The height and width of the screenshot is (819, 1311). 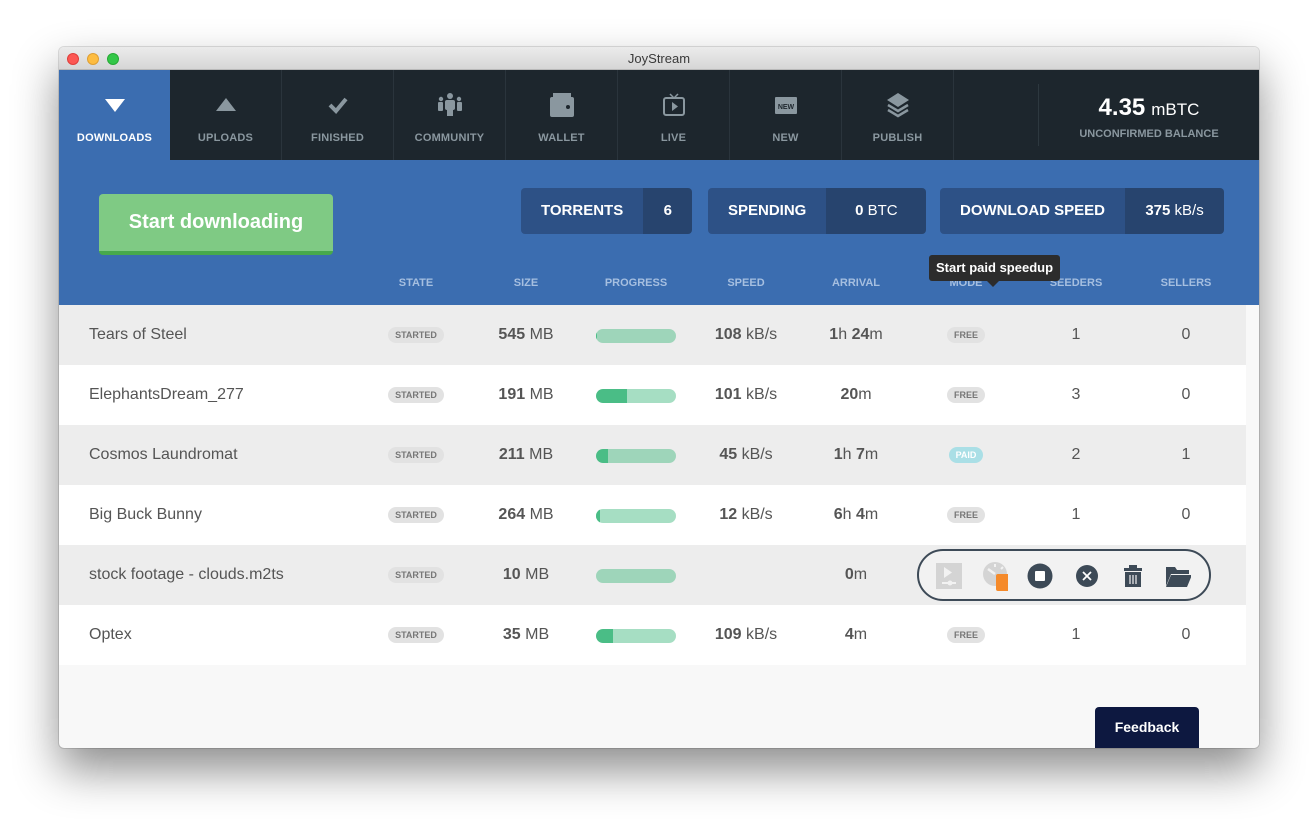 What do you see at coordinates (1175, 109) in the screenshot?
I see `balance-unit: mBTC` at bounding box center [1175, 109].